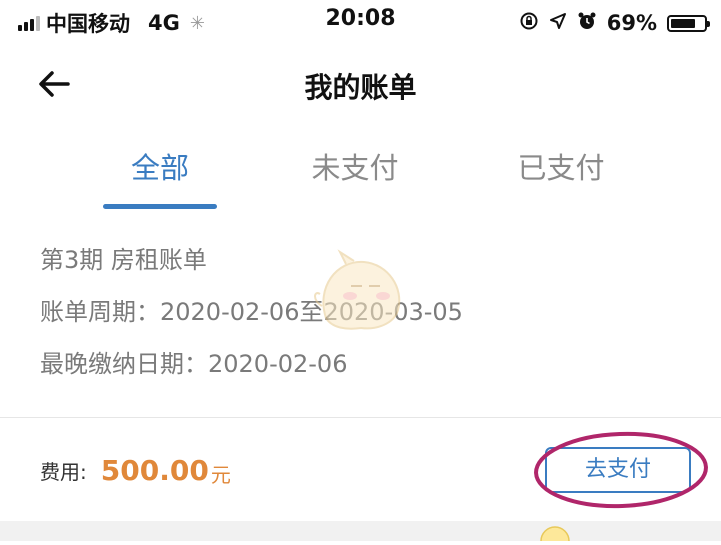 This screenshot has height=545, width=721. What do you see at coordinates (558, 23) in the screenshot?
I see `location-icon` at bounding box center [558, 23].